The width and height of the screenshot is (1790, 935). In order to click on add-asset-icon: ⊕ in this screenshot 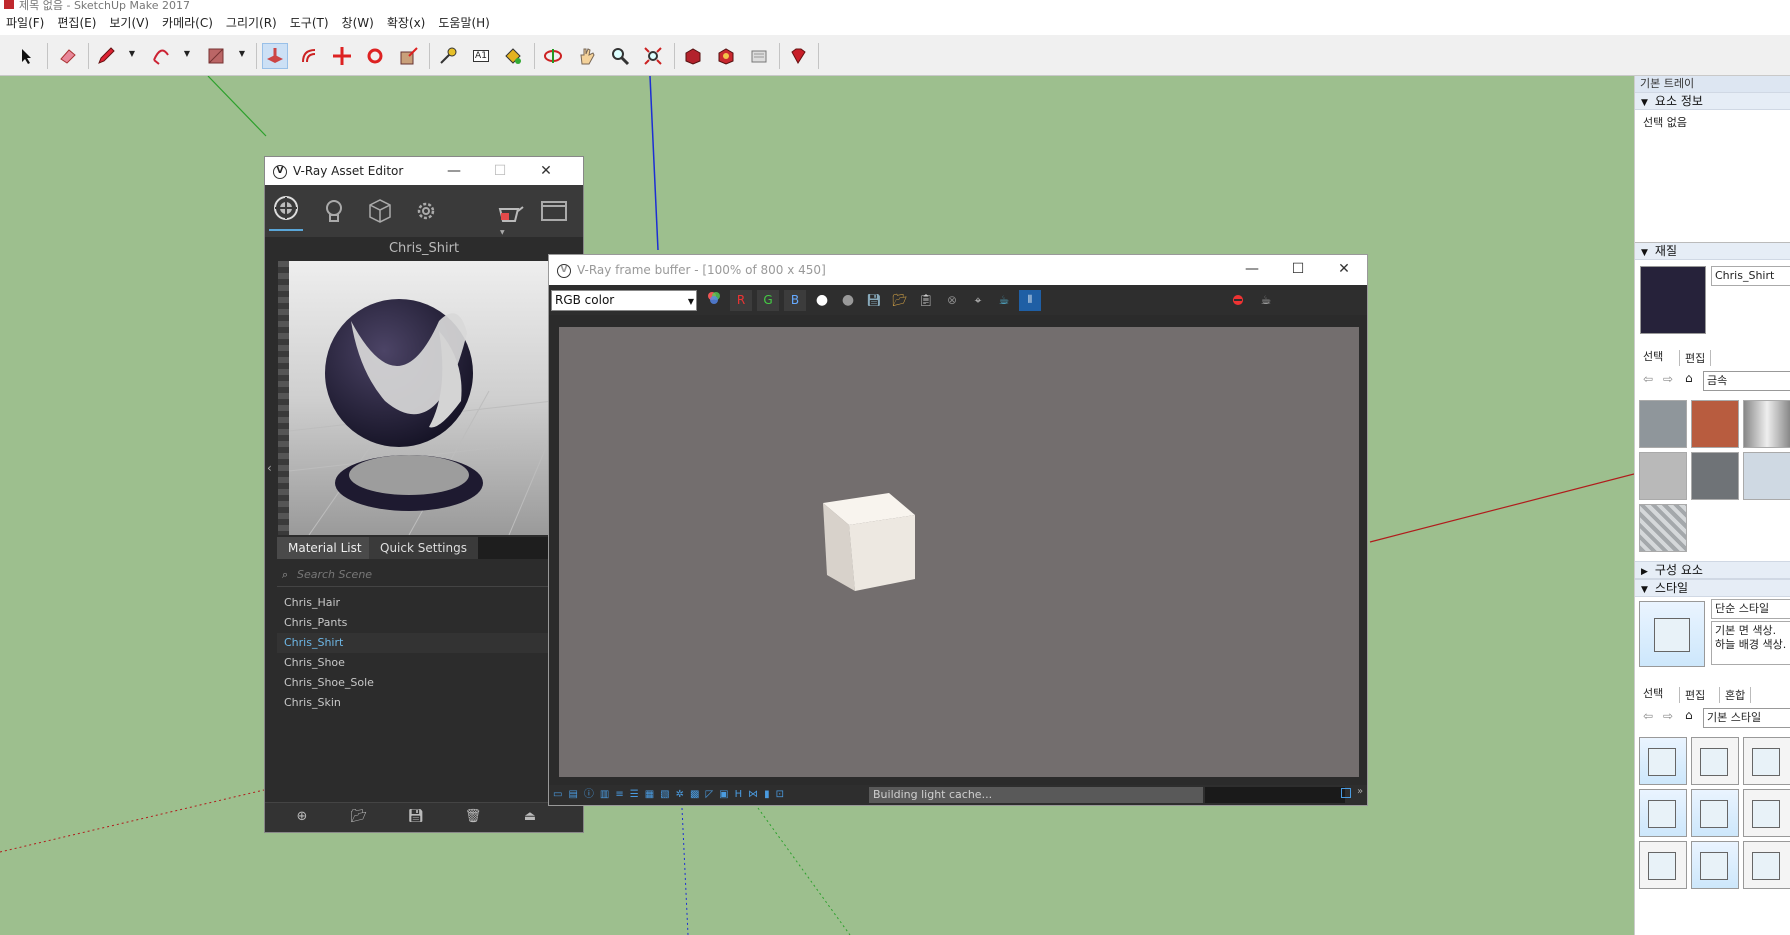, I will do `click(302, 818)`.